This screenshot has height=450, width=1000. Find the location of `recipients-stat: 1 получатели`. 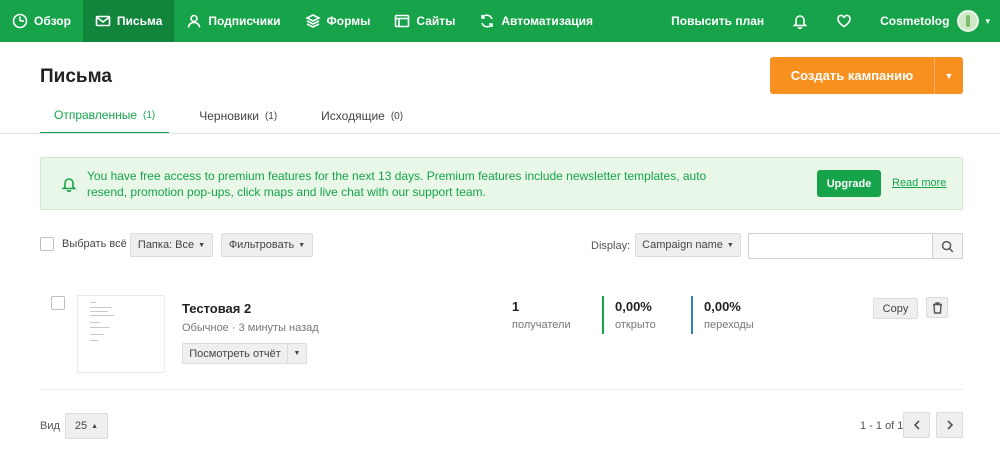

recipients-stat: 1 получатели is located at coordinates (541, 315).